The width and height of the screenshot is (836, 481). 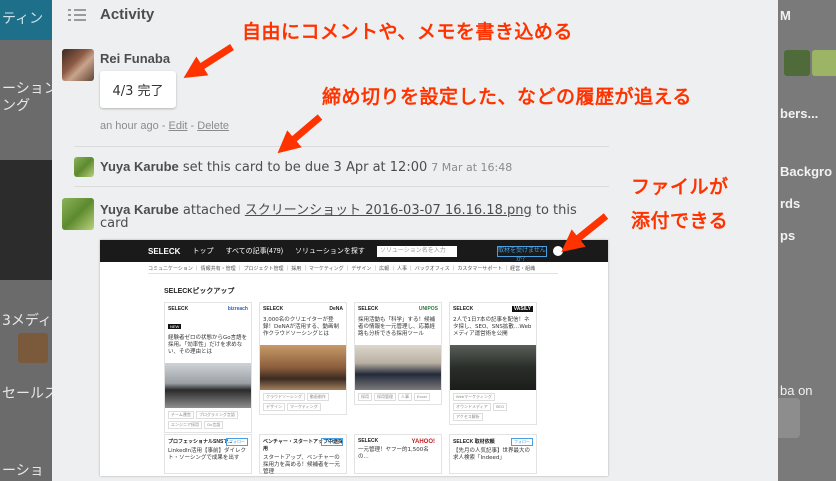 I want to click on arrow-to-comment, so click(x=208, y=61).